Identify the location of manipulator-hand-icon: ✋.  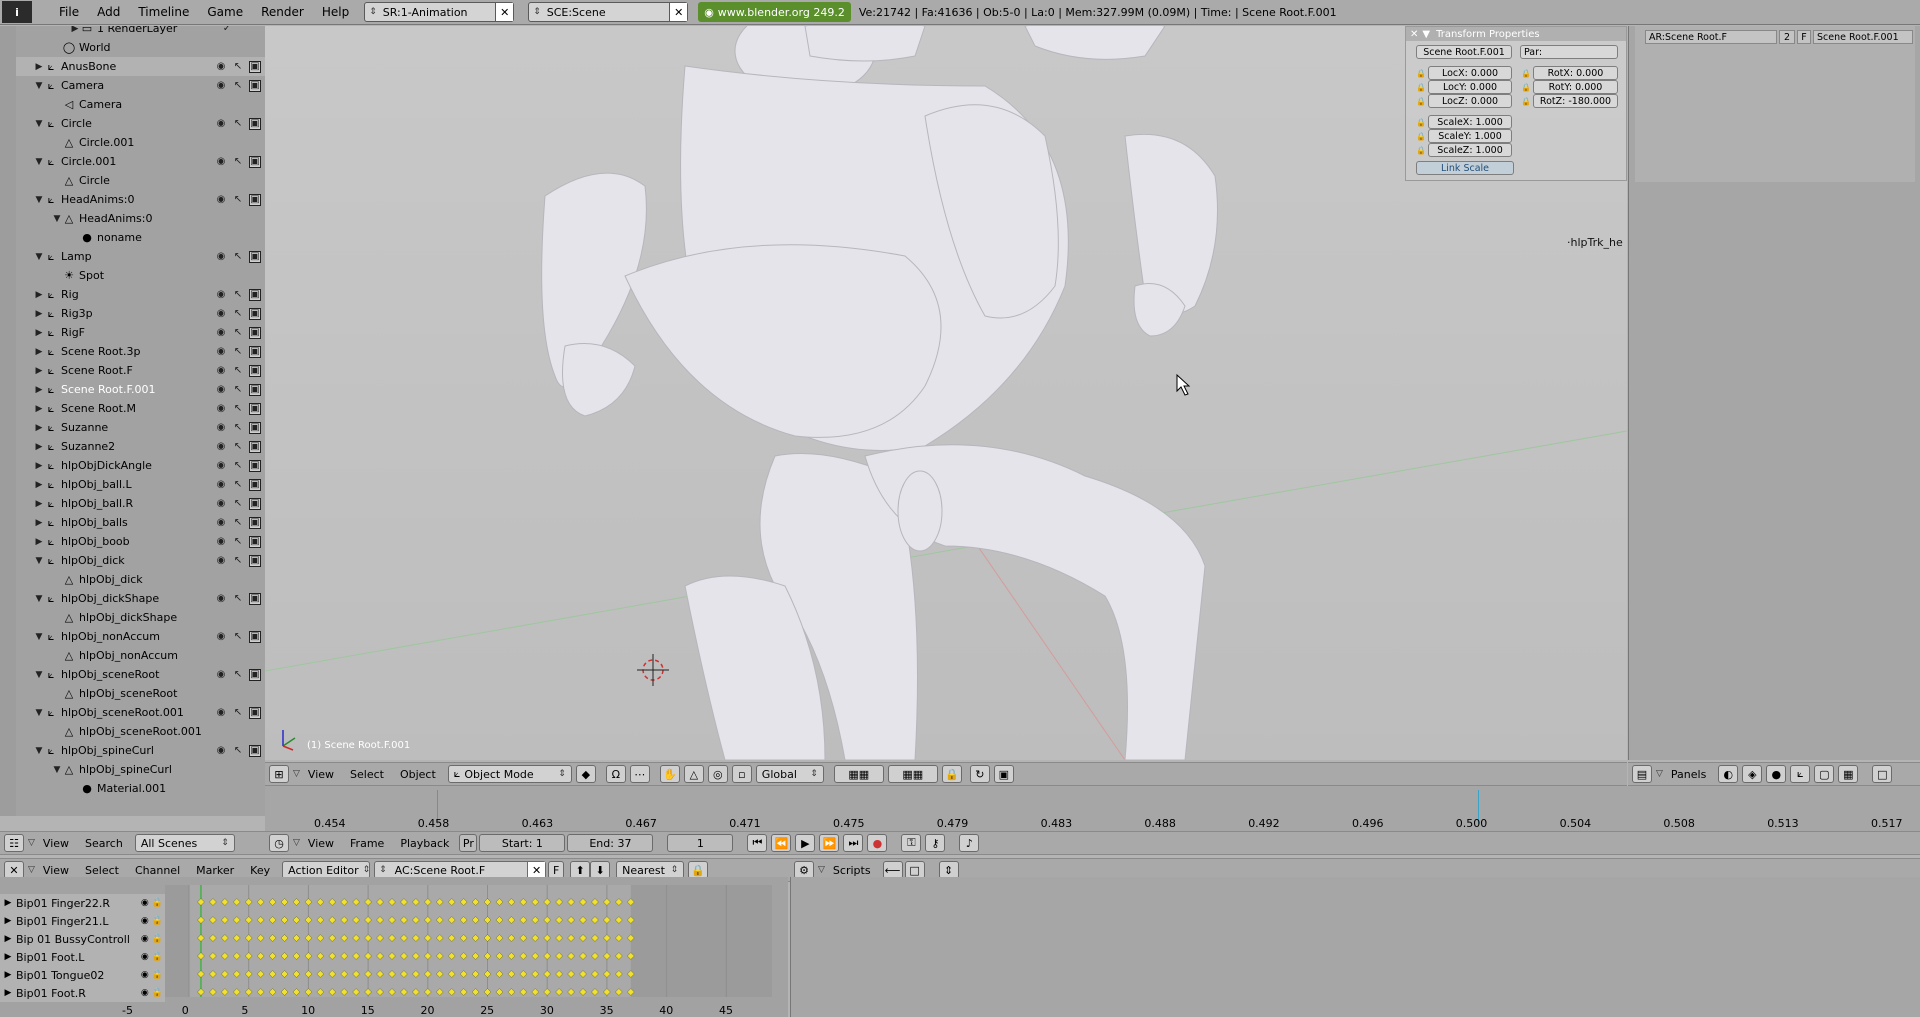
(669, 774).